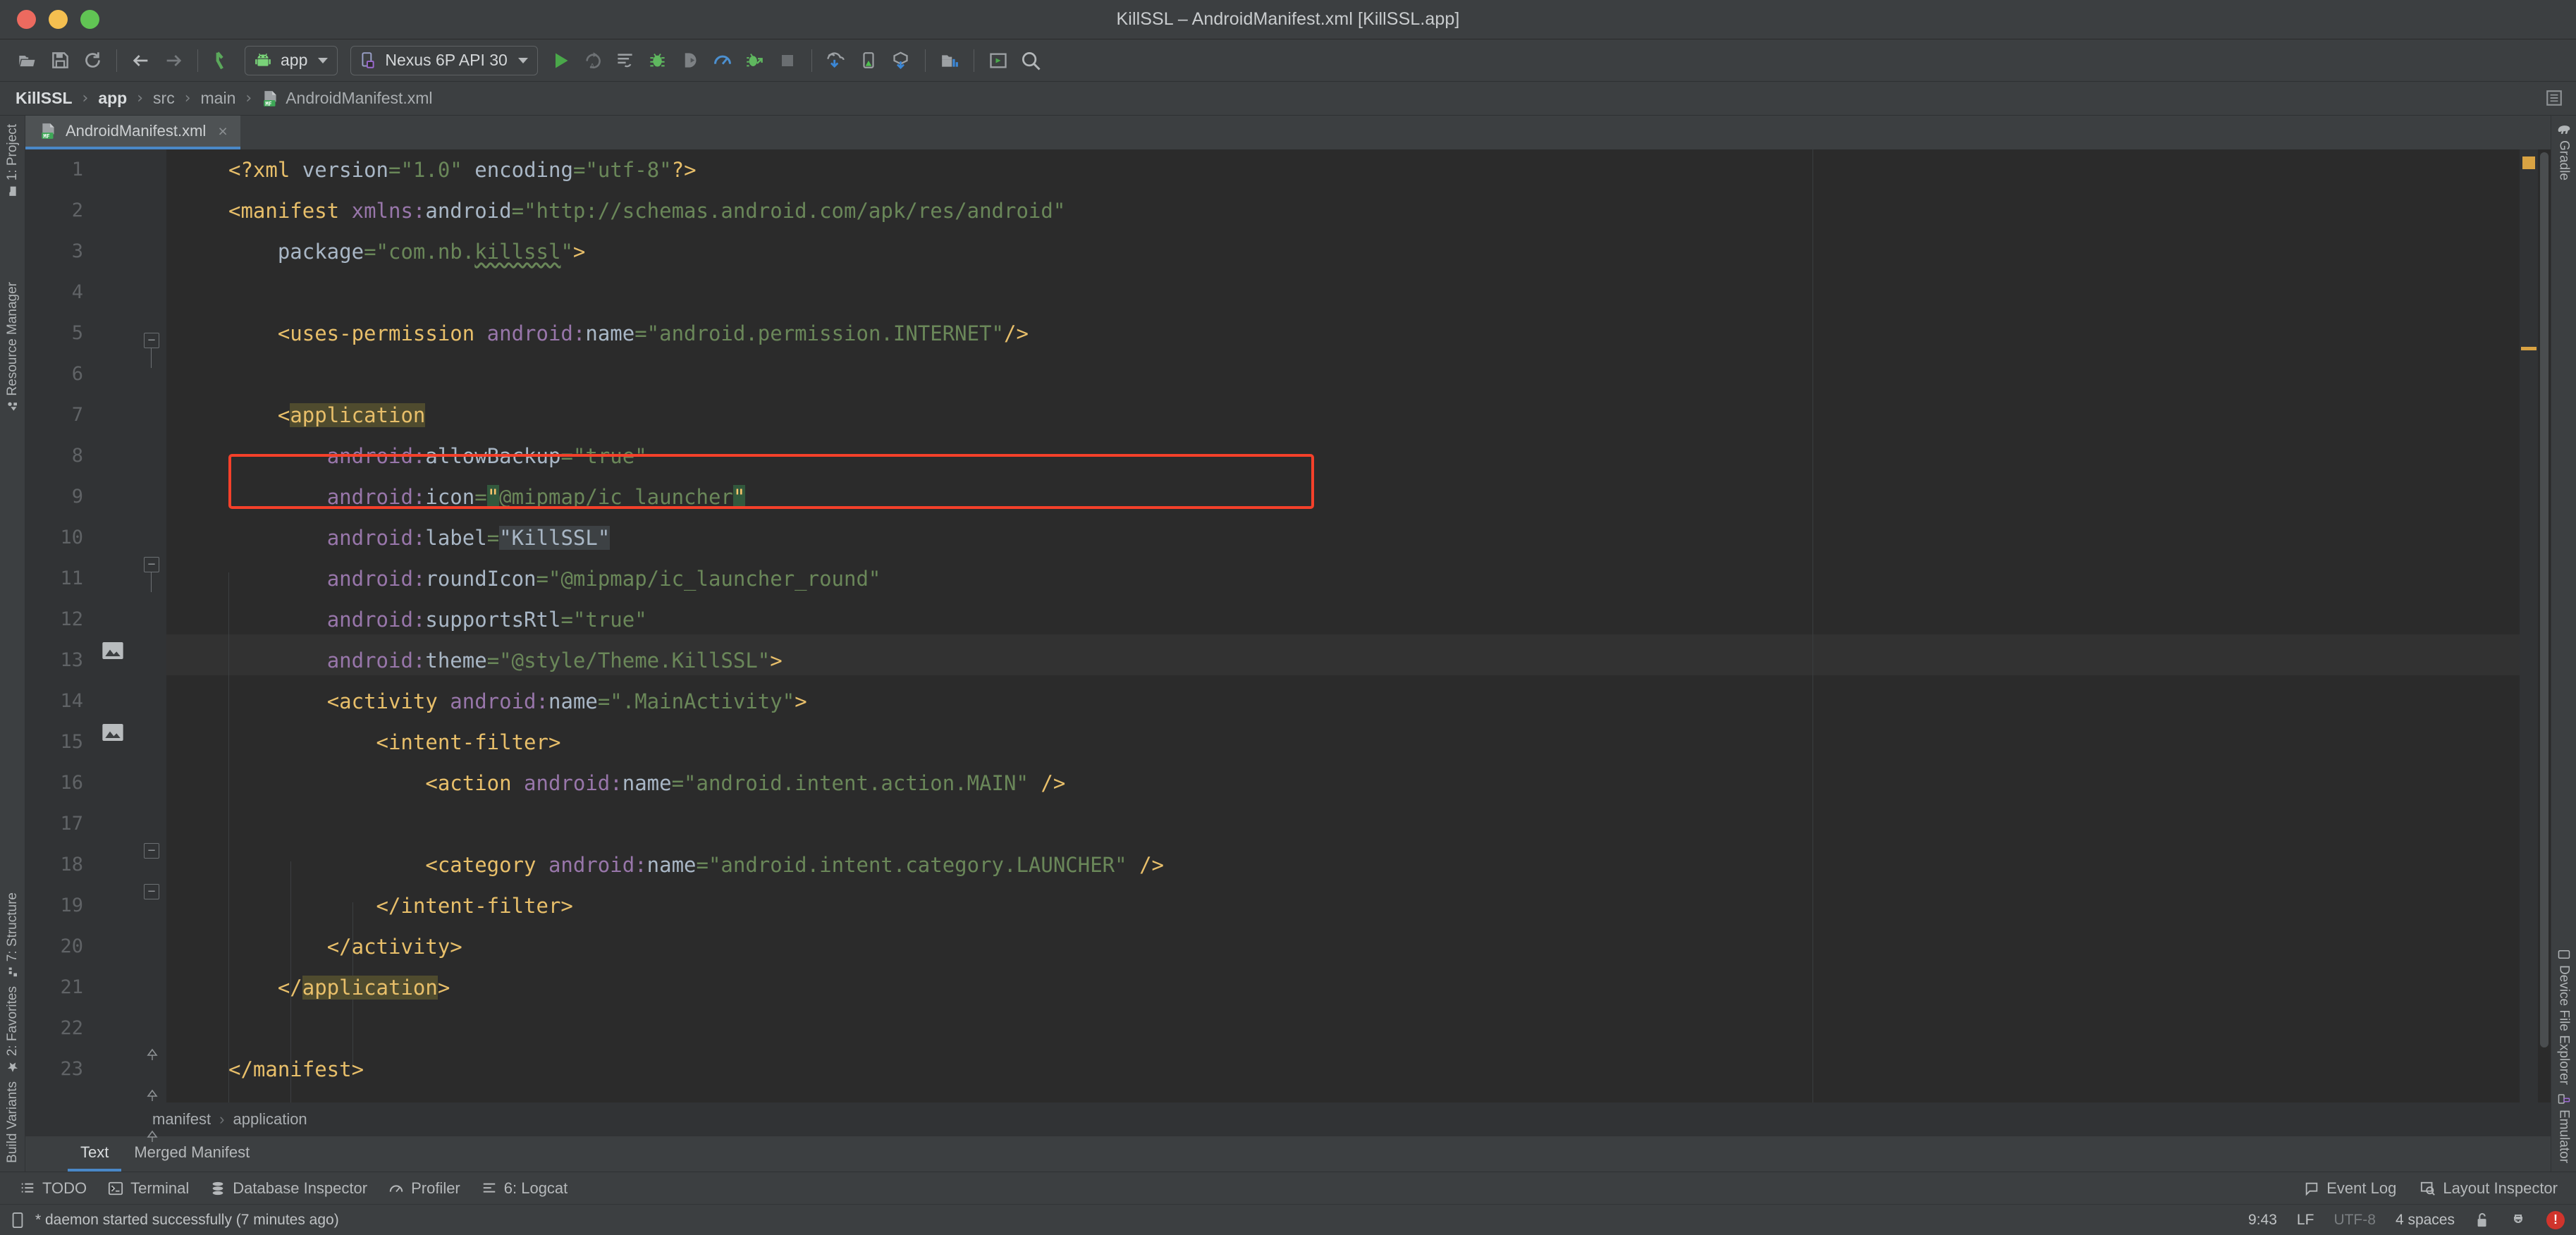 This screenshot has width=2576, height=1235. Describe the element at coordinates (12, 935) in the screenshot. I see `sidebar-item-structure: 7: Structure` at that location.